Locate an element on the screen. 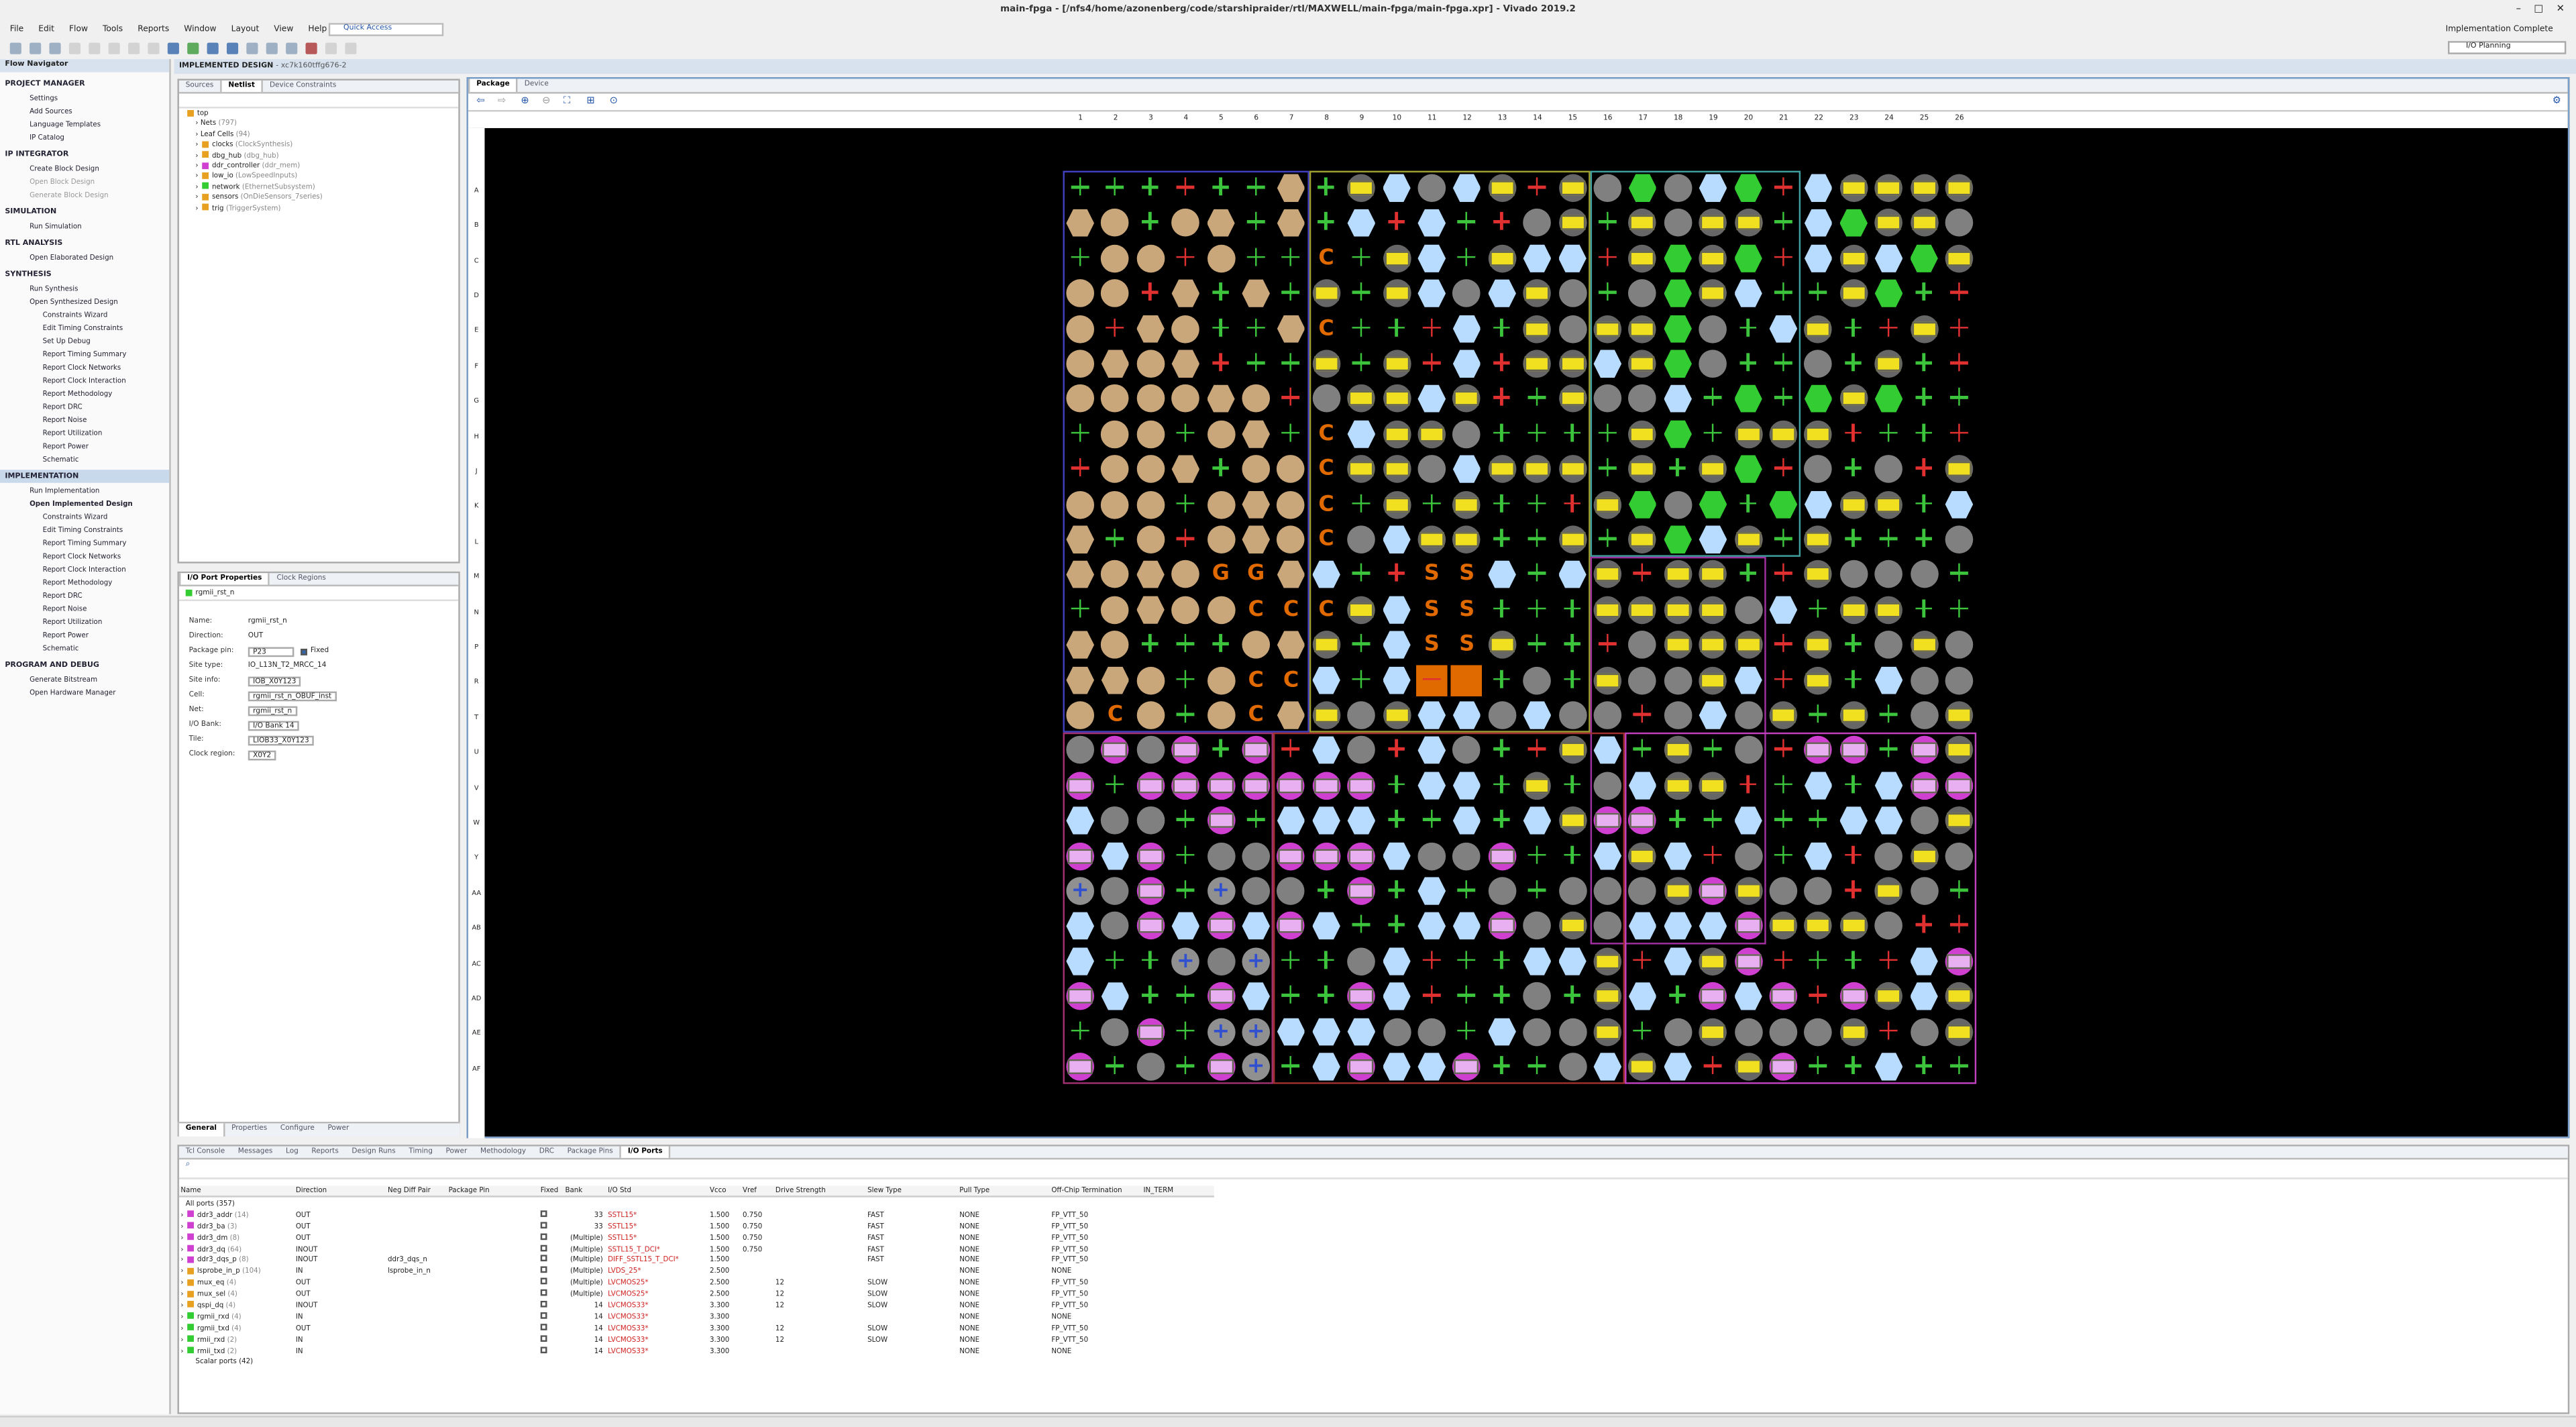 This screenshot has height=1427, width=2576. prop-site-info-value: IOB_X0Y123 is located at coordinates (274, 681).